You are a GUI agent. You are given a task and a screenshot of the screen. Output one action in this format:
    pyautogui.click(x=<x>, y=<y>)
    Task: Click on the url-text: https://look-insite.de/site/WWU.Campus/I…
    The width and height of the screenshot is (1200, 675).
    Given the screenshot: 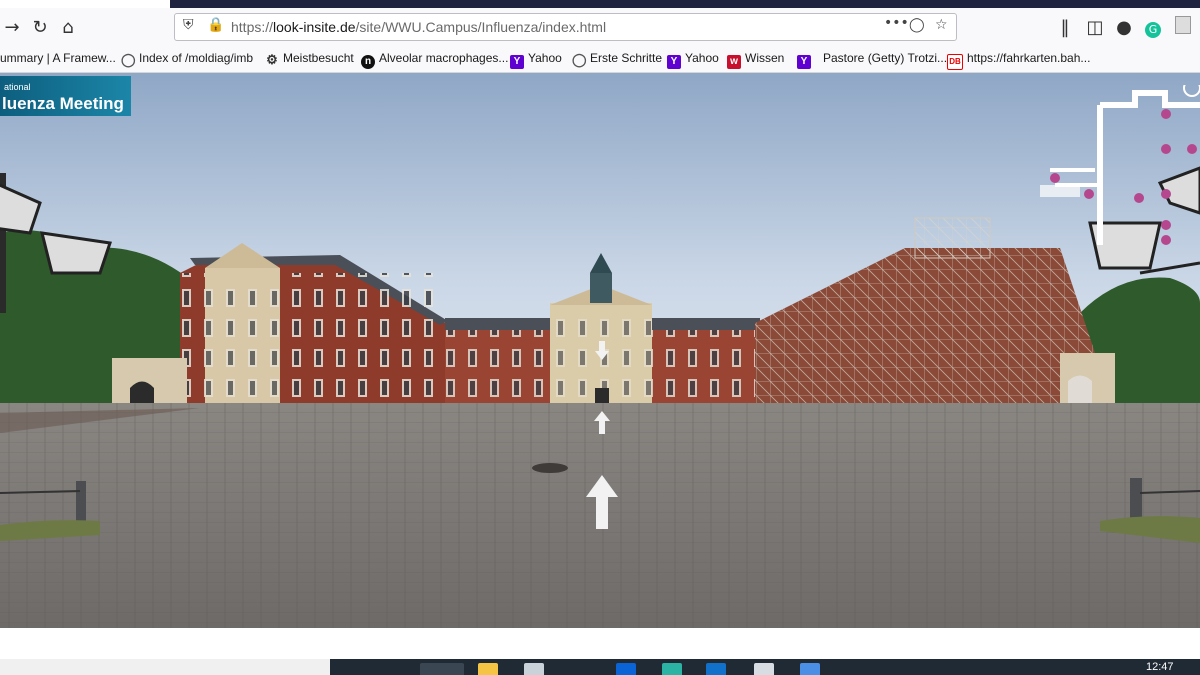 What is the action you would take?
    pyautogui.click(x=418, y=27)
    